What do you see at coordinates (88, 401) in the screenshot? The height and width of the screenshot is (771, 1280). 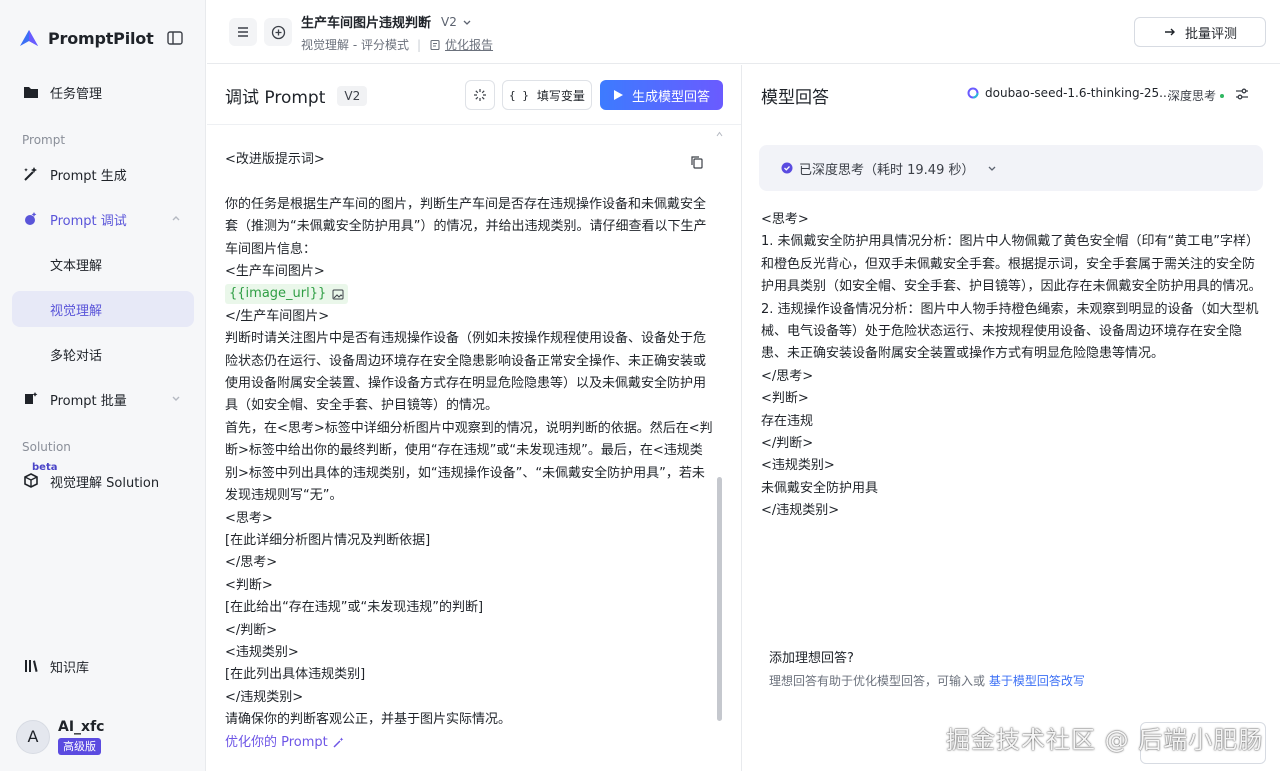 I see `sidebar-item-label: Prompt 批量` at bounding box center [88, 401].